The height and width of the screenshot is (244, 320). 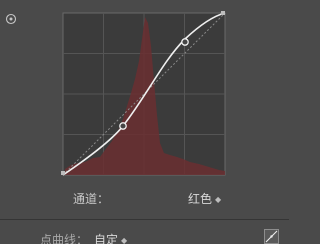 What do you see at coordinates (11, 19) in the screenshot?
I see `target-adjustment-icon` at bounding box center [11, 19].